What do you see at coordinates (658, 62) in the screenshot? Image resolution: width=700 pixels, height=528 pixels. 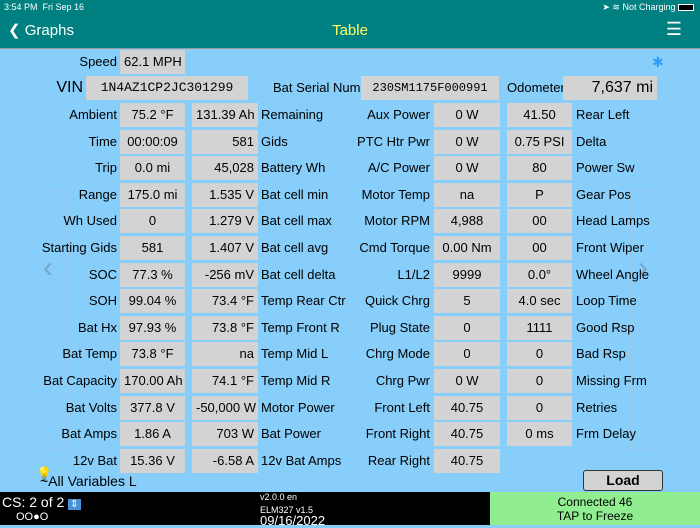 I see `bluetooth-star-icon: ✱` at bounding box center [658, 62].